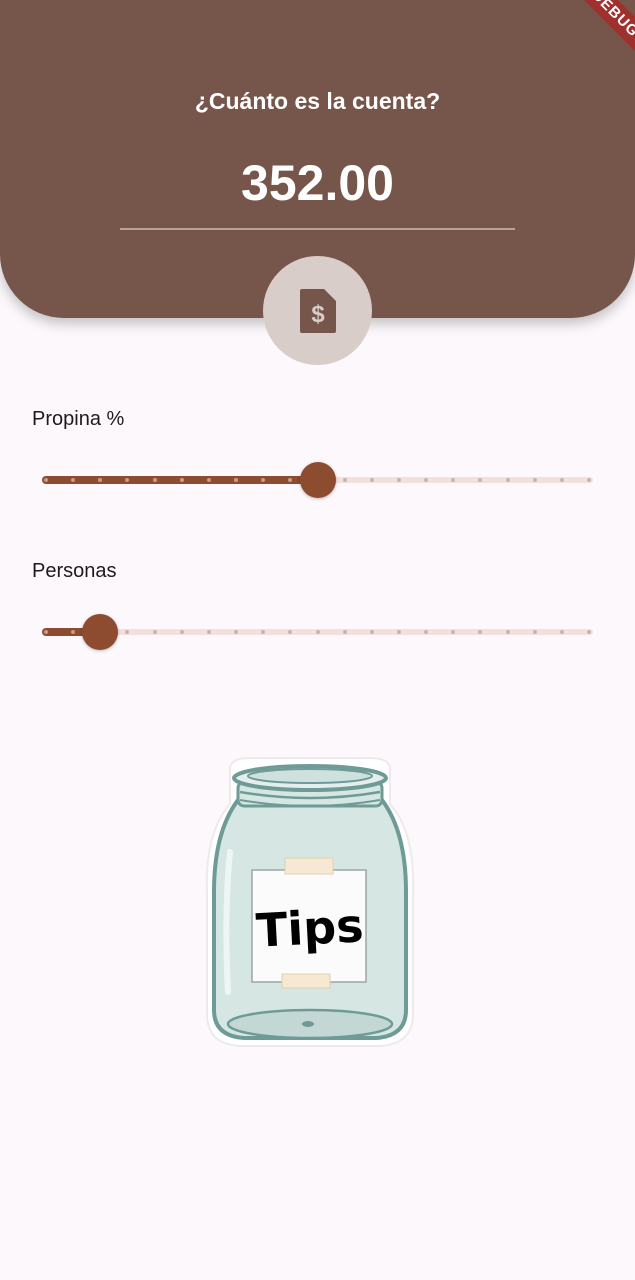 The width and height of the screenshot is (635, 1280). I want to click on receipt-button: $, so click(317, 310).